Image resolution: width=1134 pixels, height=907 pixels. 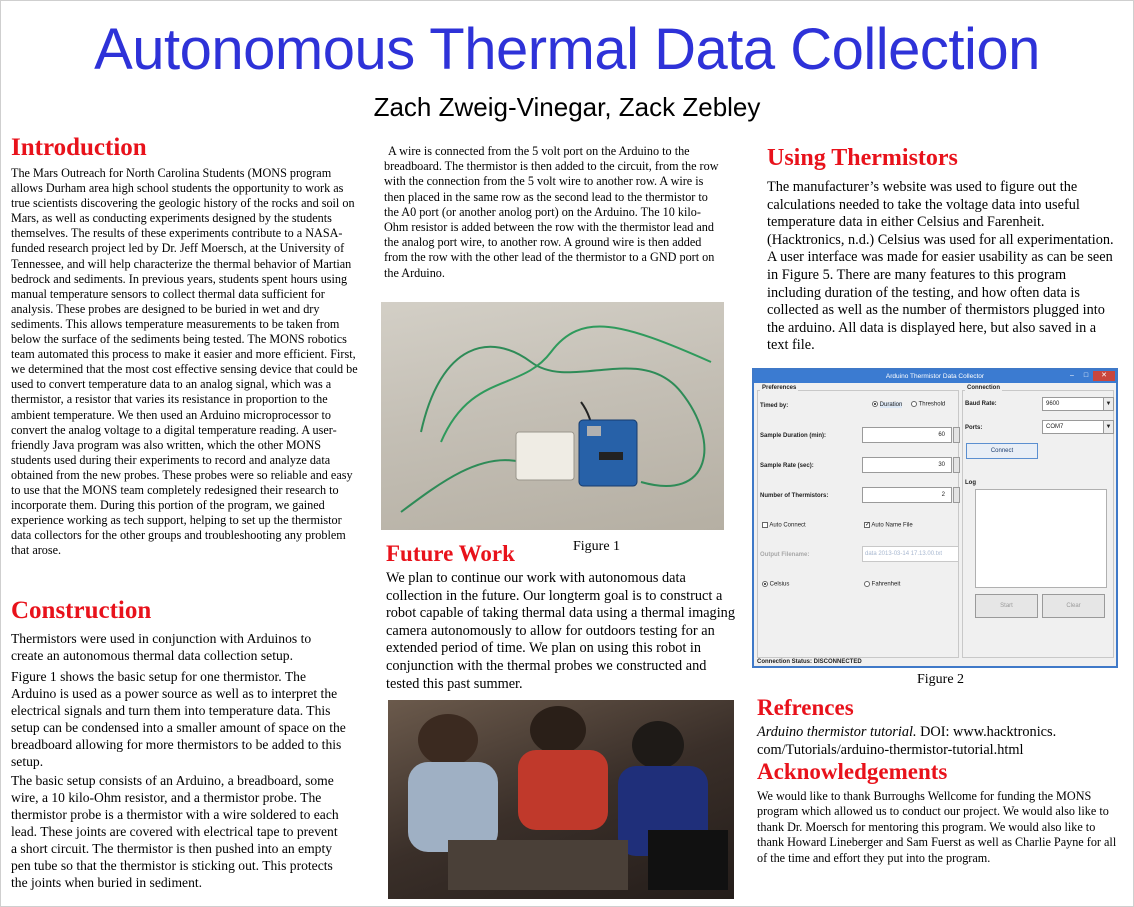 What do you see at coordinates (779, 388) in the screenshot?
I see `preferences-label: Preferences` at bounding box center [779, 388].